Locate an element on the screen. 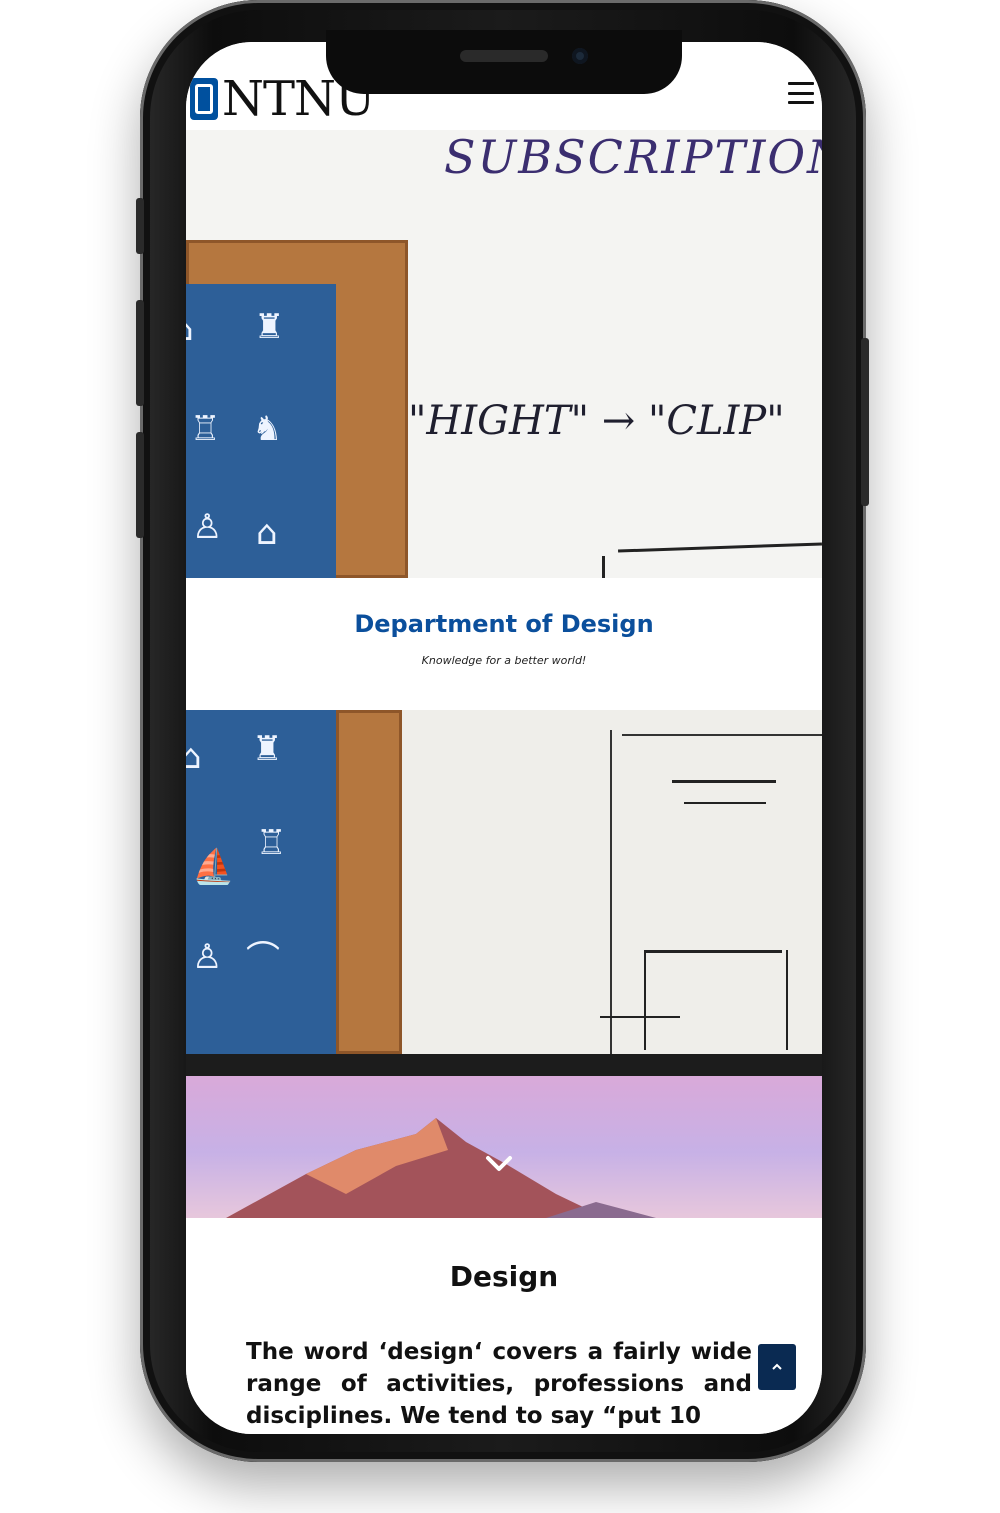 The image size is (1000, 1513). front-camera is located at coordinates (580, 56).